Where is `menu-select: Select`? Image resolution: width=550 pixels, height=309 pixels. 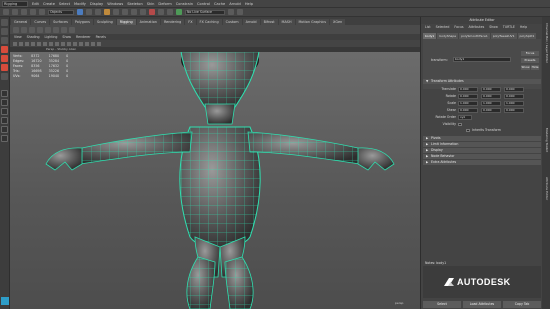 menu-select: Select is located at coordinates (64, 4).